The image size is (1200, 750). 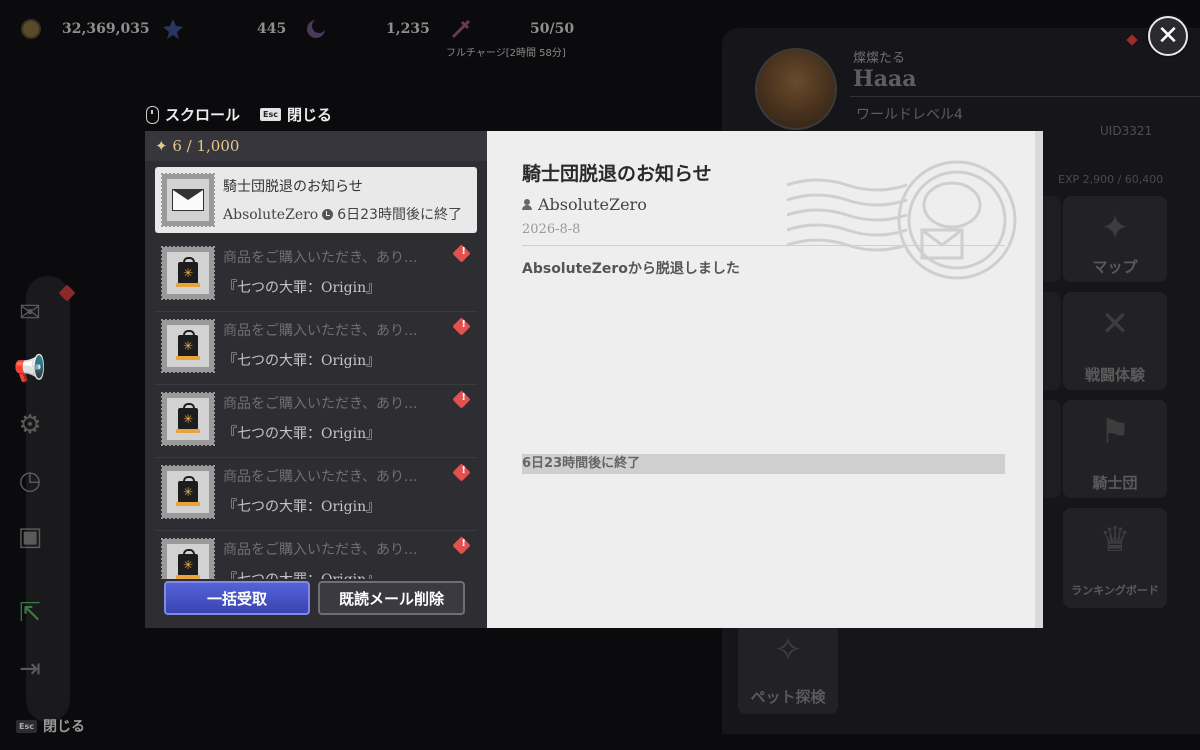 I want to click on player-avatar, so click(x=796, y=89).